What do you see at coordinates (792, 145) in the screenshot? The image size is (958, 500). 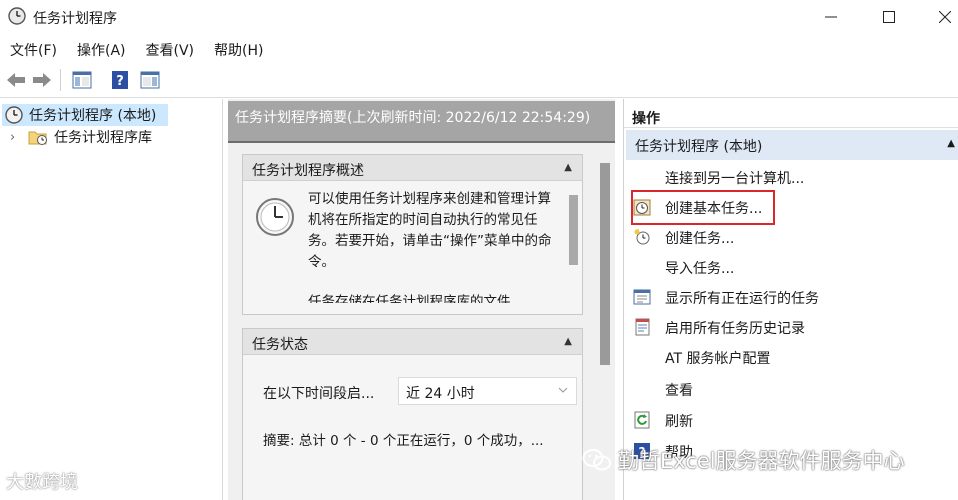 I see `actions-group-task-scheduler-local: 任务计划程序 (本地) ▲` at bounding box center [792, 145].